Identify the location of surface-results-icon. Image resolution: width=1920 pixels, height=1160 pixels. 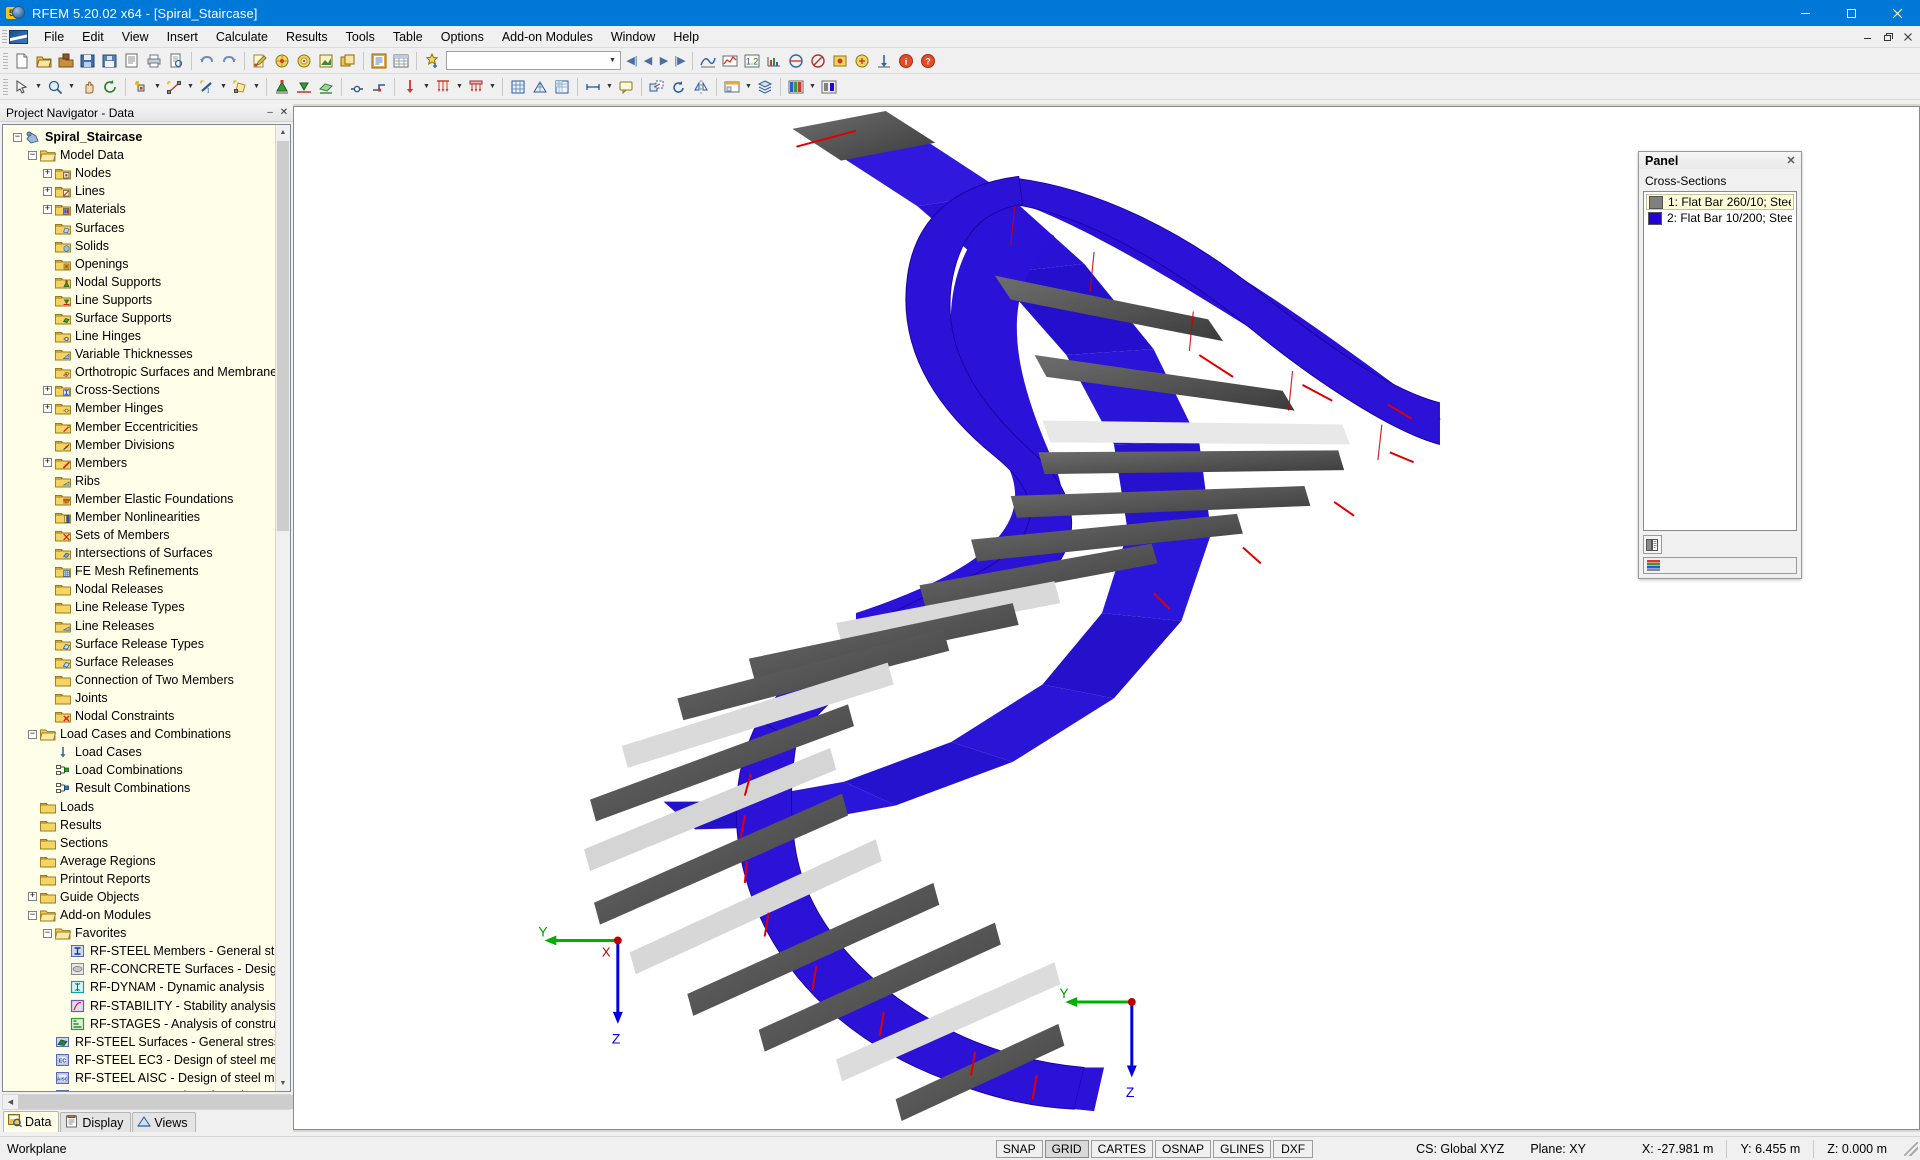
(840, 61).